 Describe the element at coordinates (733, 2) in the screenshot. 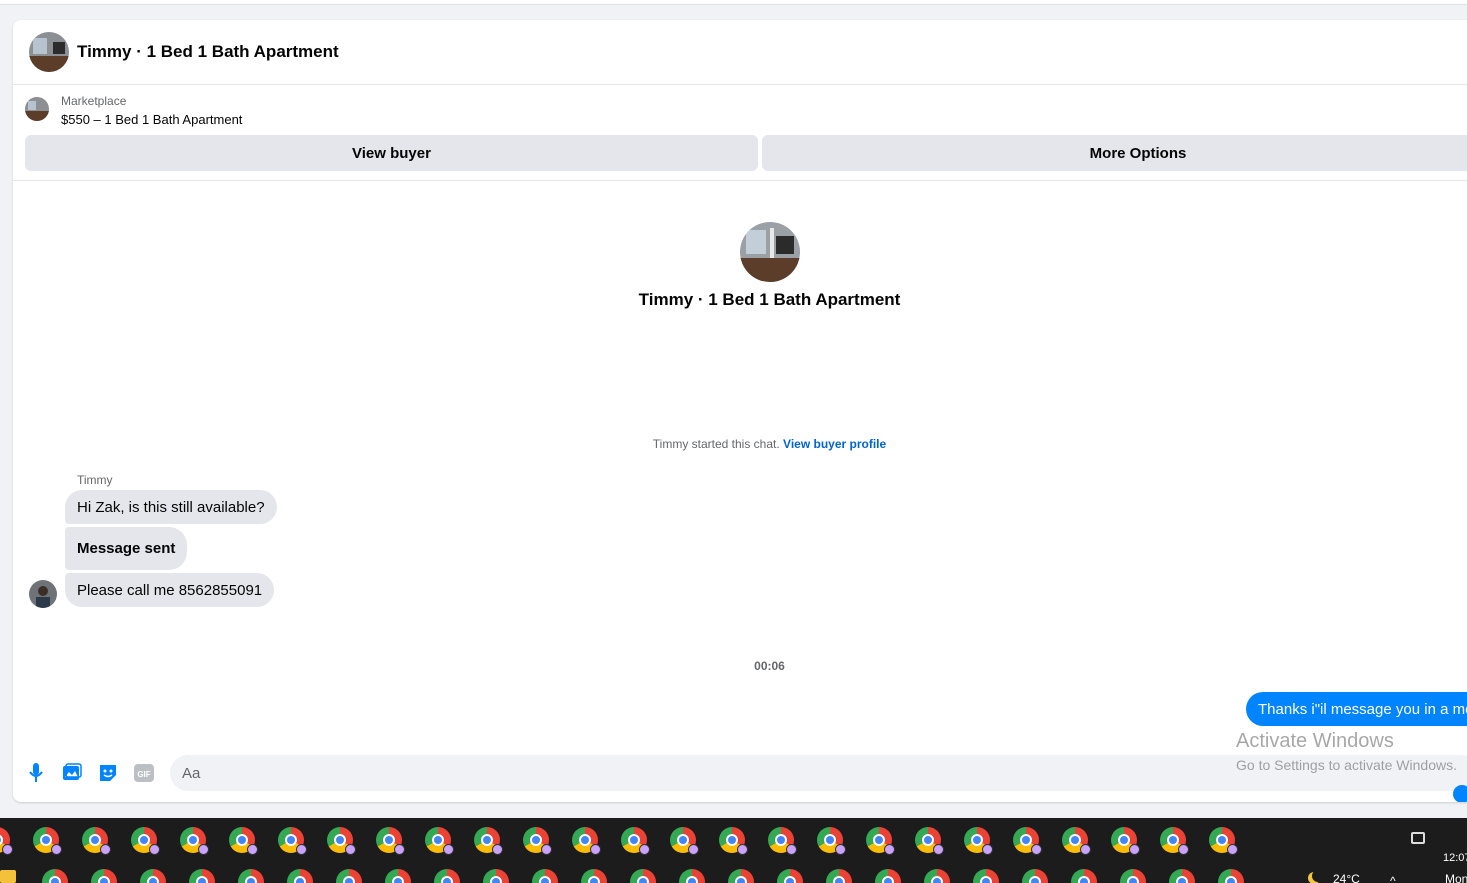

I see `top-strip` at that location.